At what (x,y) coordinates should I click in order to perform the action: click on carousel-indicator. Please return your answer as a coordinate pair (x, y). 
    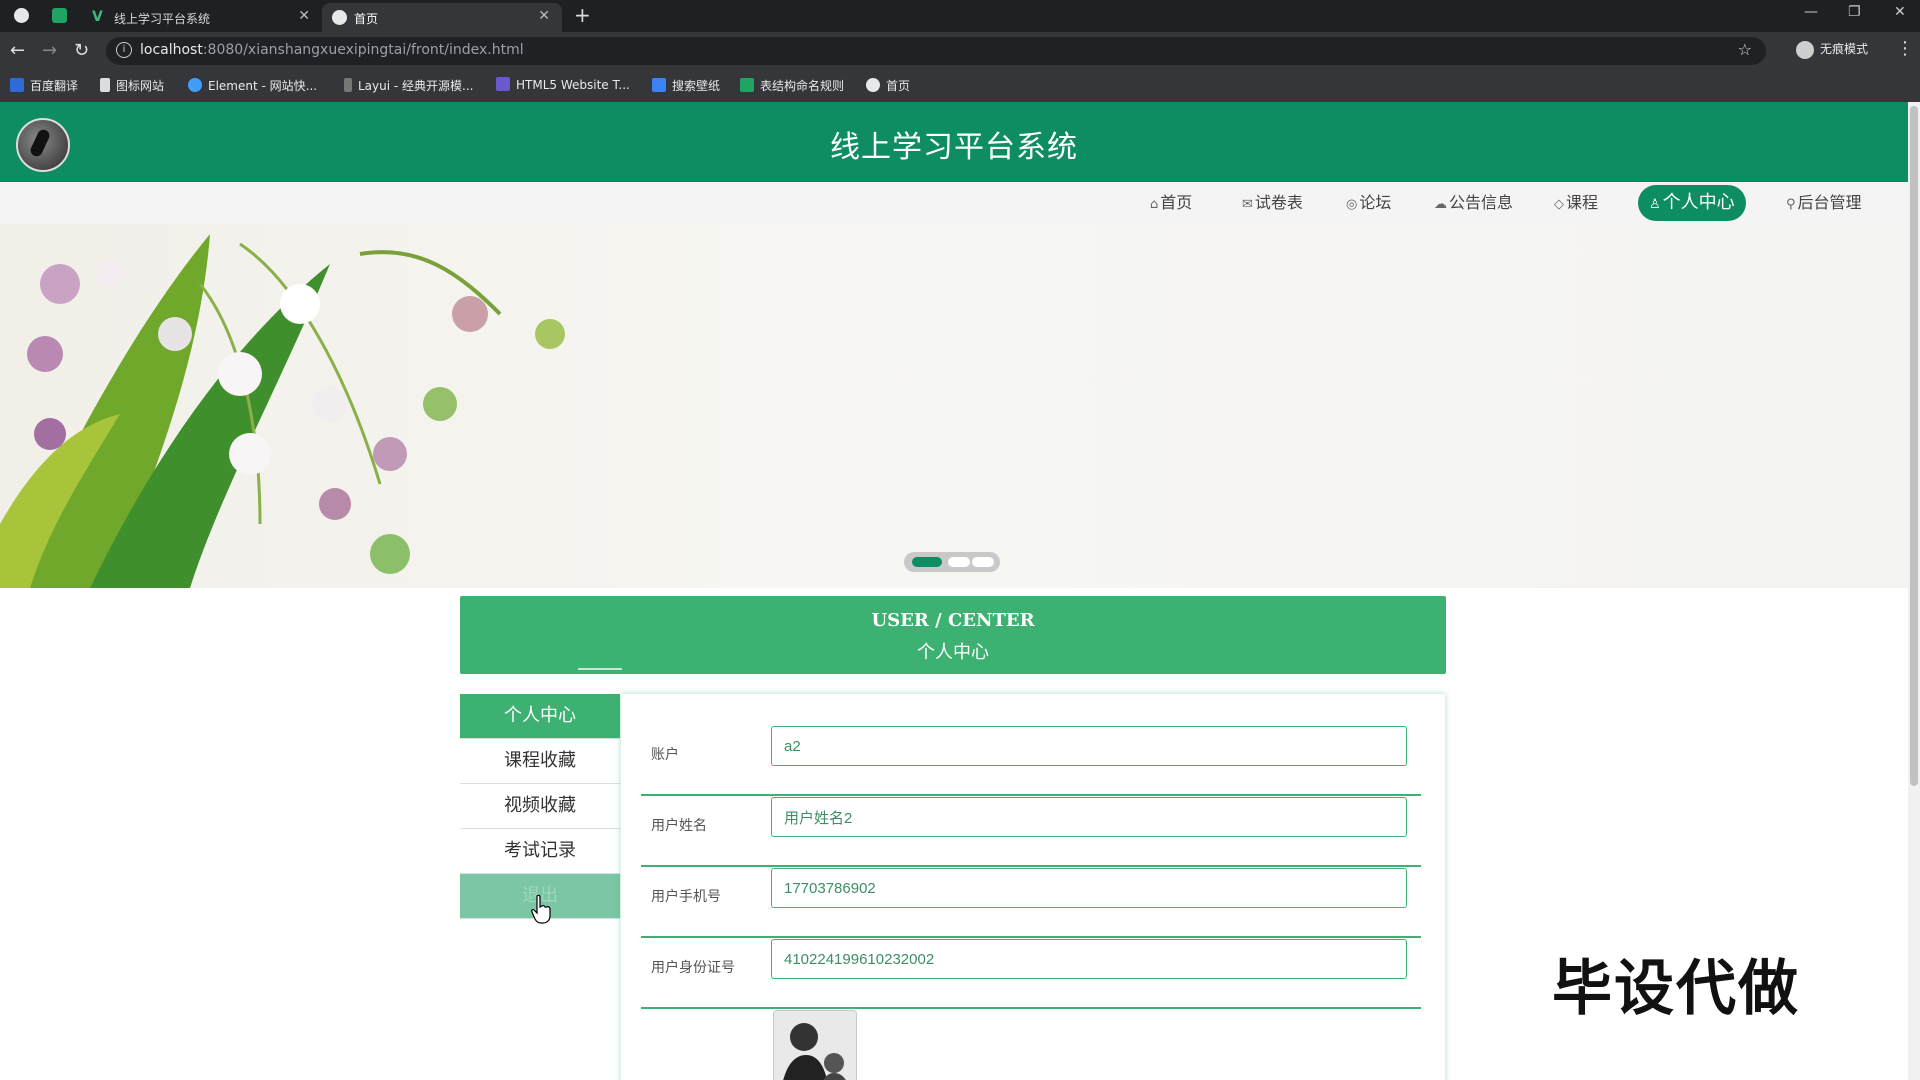
    Looking at the image, I should click on (952, 562).